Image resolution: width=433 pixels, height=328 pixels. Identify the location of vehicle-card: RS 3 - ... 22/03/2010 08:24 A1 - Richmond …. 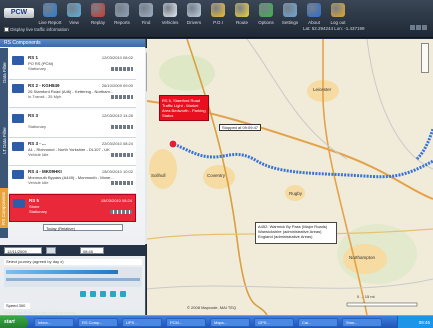
(72, 152).